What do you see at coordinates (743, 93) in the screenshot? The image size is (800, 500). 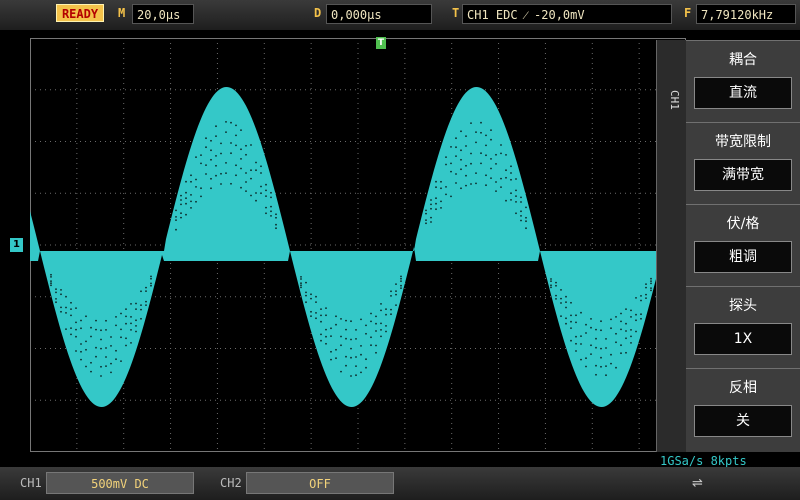 I see `menu-item-value: 直流` at bounding box center [743, 93].